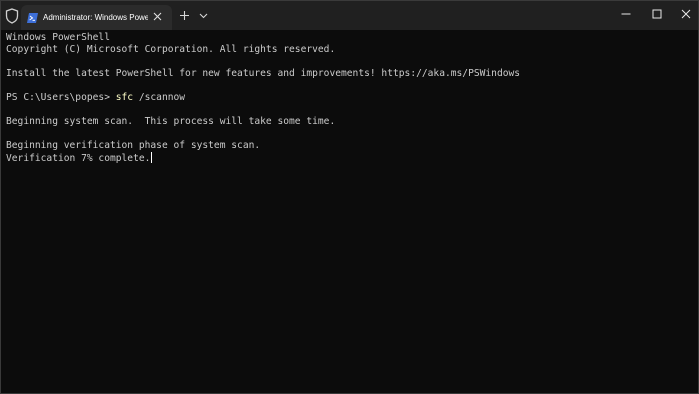  I want to click on minimize-icon, so click(625, 13).